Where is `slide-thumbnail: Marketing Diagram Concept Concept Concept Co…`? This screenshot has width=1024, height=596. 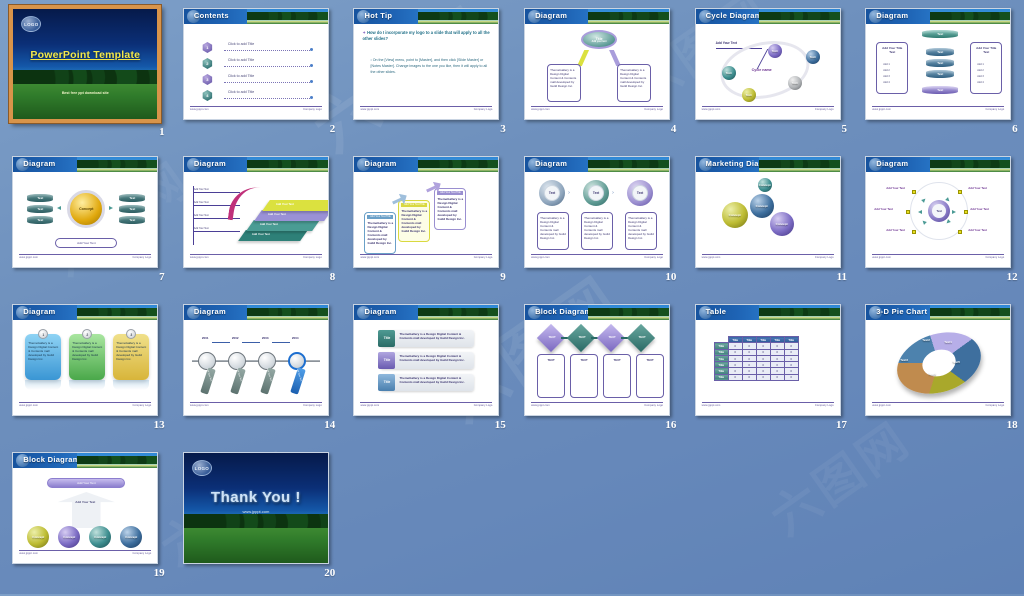
slide-thumbnail: Marketing Diagram Concept Concept Concept Co… is located at coordinates (767, 212).